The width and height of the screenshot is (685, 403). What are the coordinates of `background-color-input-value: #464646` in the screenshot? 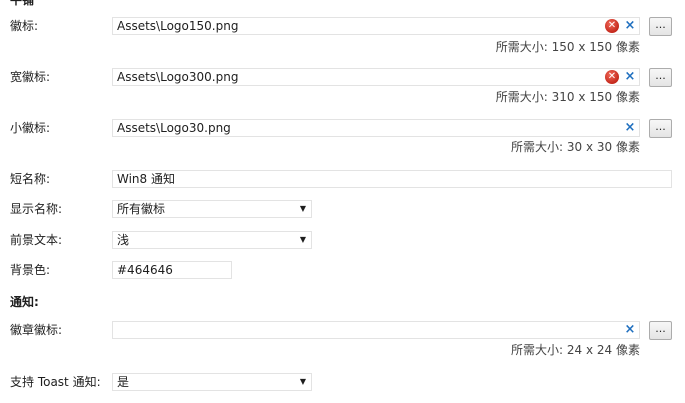 It's located at (145, 270).